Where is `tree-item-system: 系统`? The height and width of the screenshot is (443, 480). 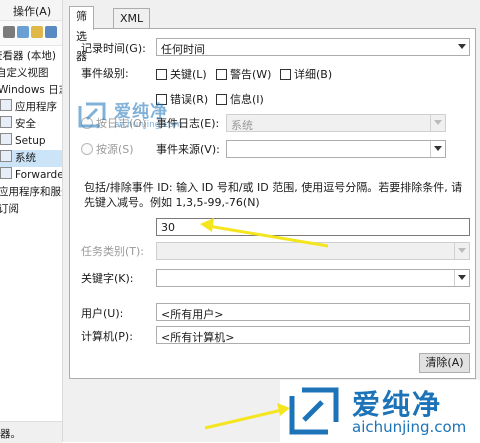
tree-item-system: 系统 is located at coordinates (31, 158).